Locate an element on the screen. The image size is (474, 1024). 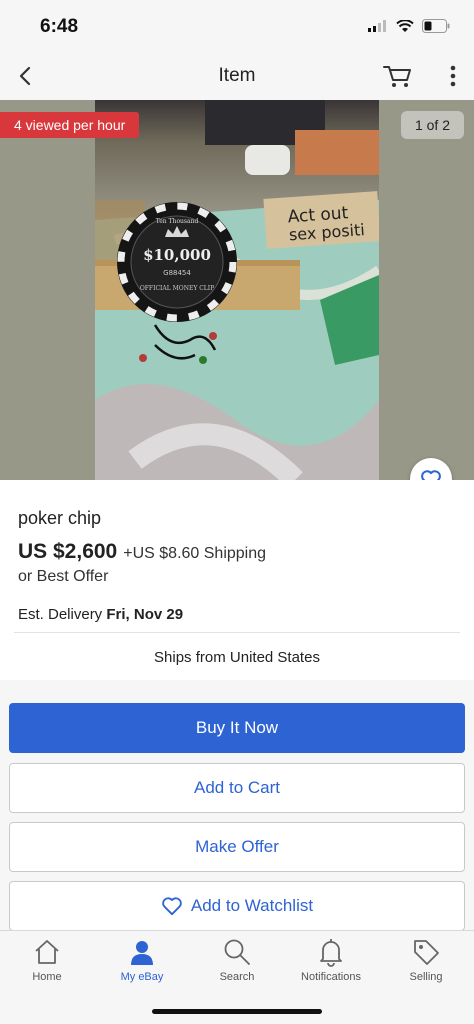
add-to-watchlist-label: Add to Watchlist is located at coordinates (252, 905).